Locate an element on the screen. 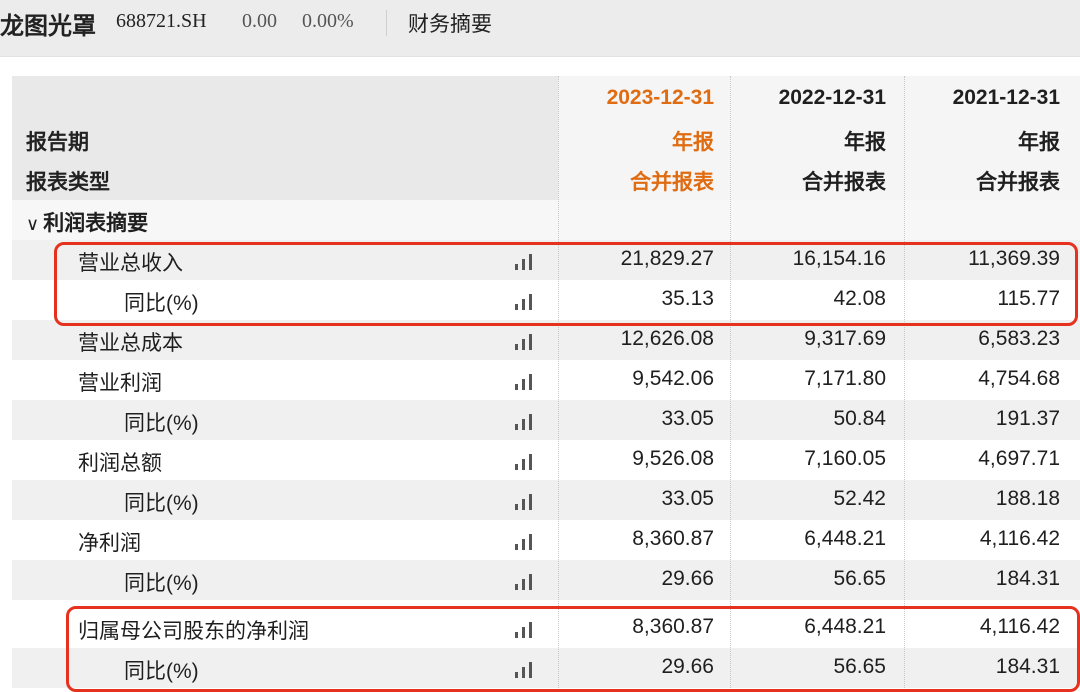 Image resolution: width=1080 pixels, height=692 pixels. col-date-2022: 2022-12-31 is located at coordinates (796, 98).